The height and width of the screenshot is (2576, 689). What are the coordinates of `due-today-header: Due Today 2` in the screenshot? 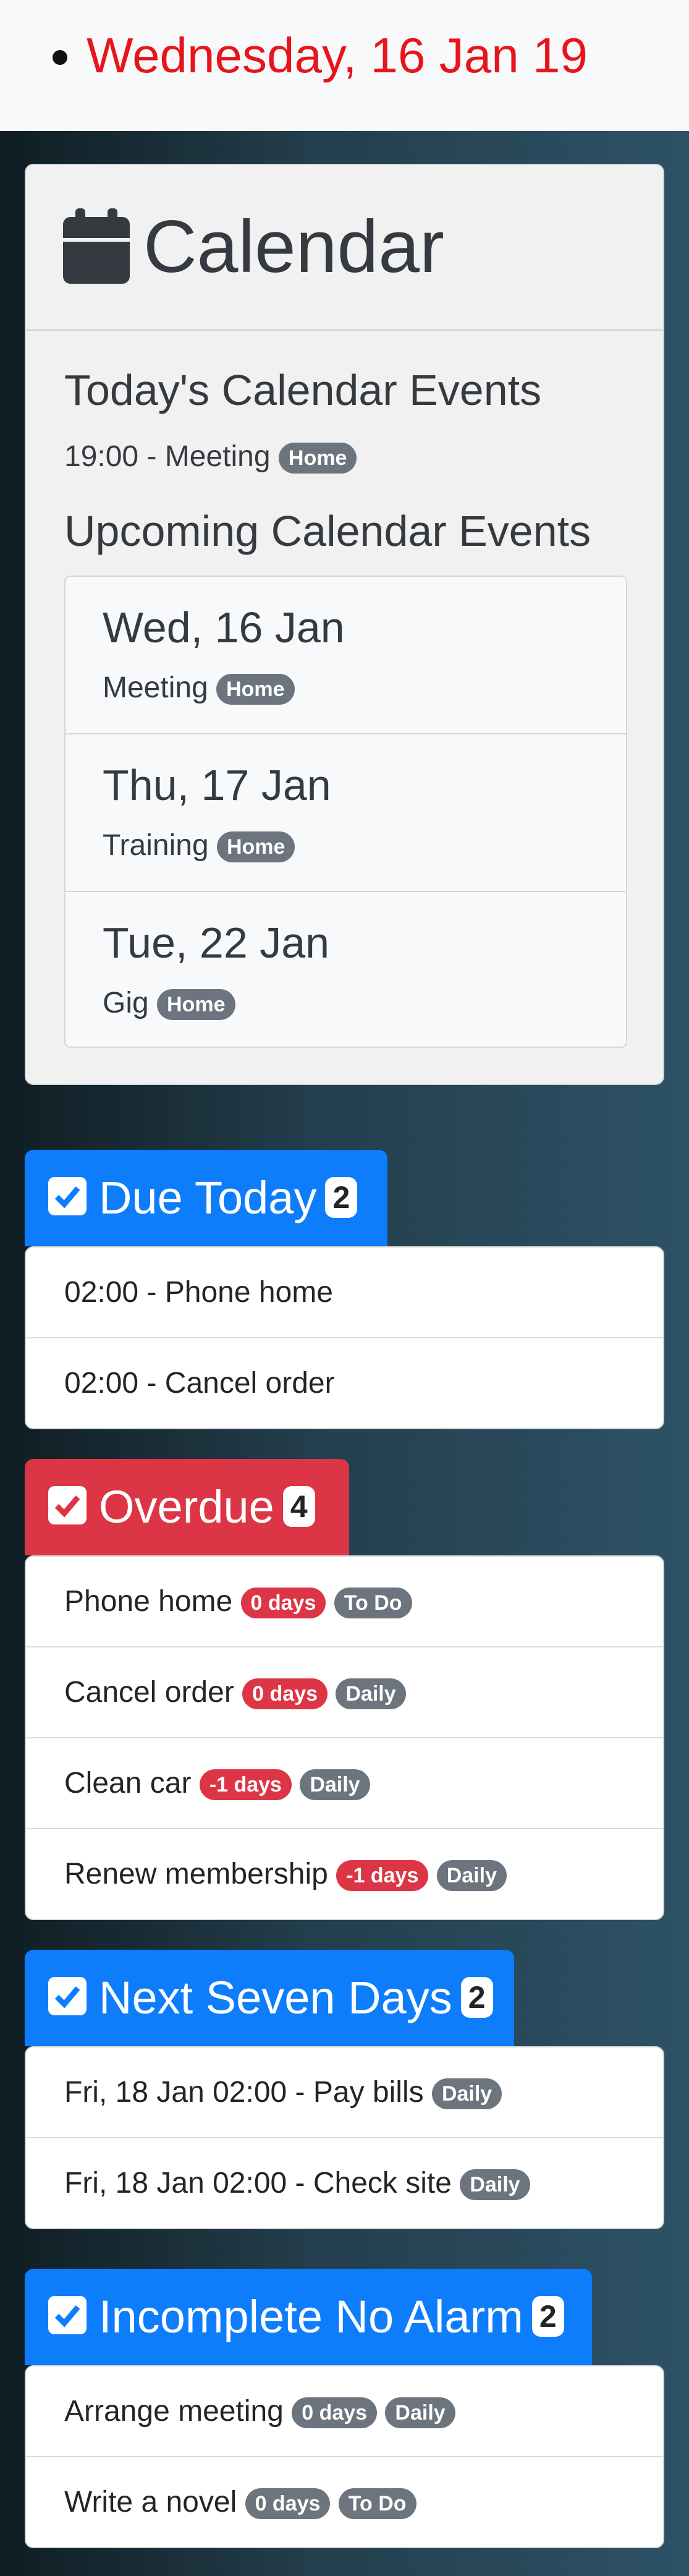 It's located at (206, 1198).